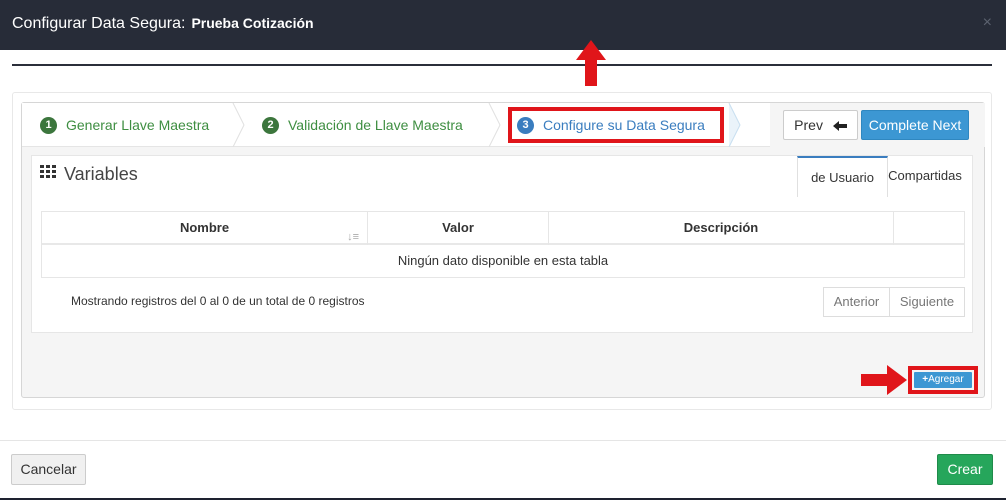  I want to click on create-button: Crear, so click(965, 469).